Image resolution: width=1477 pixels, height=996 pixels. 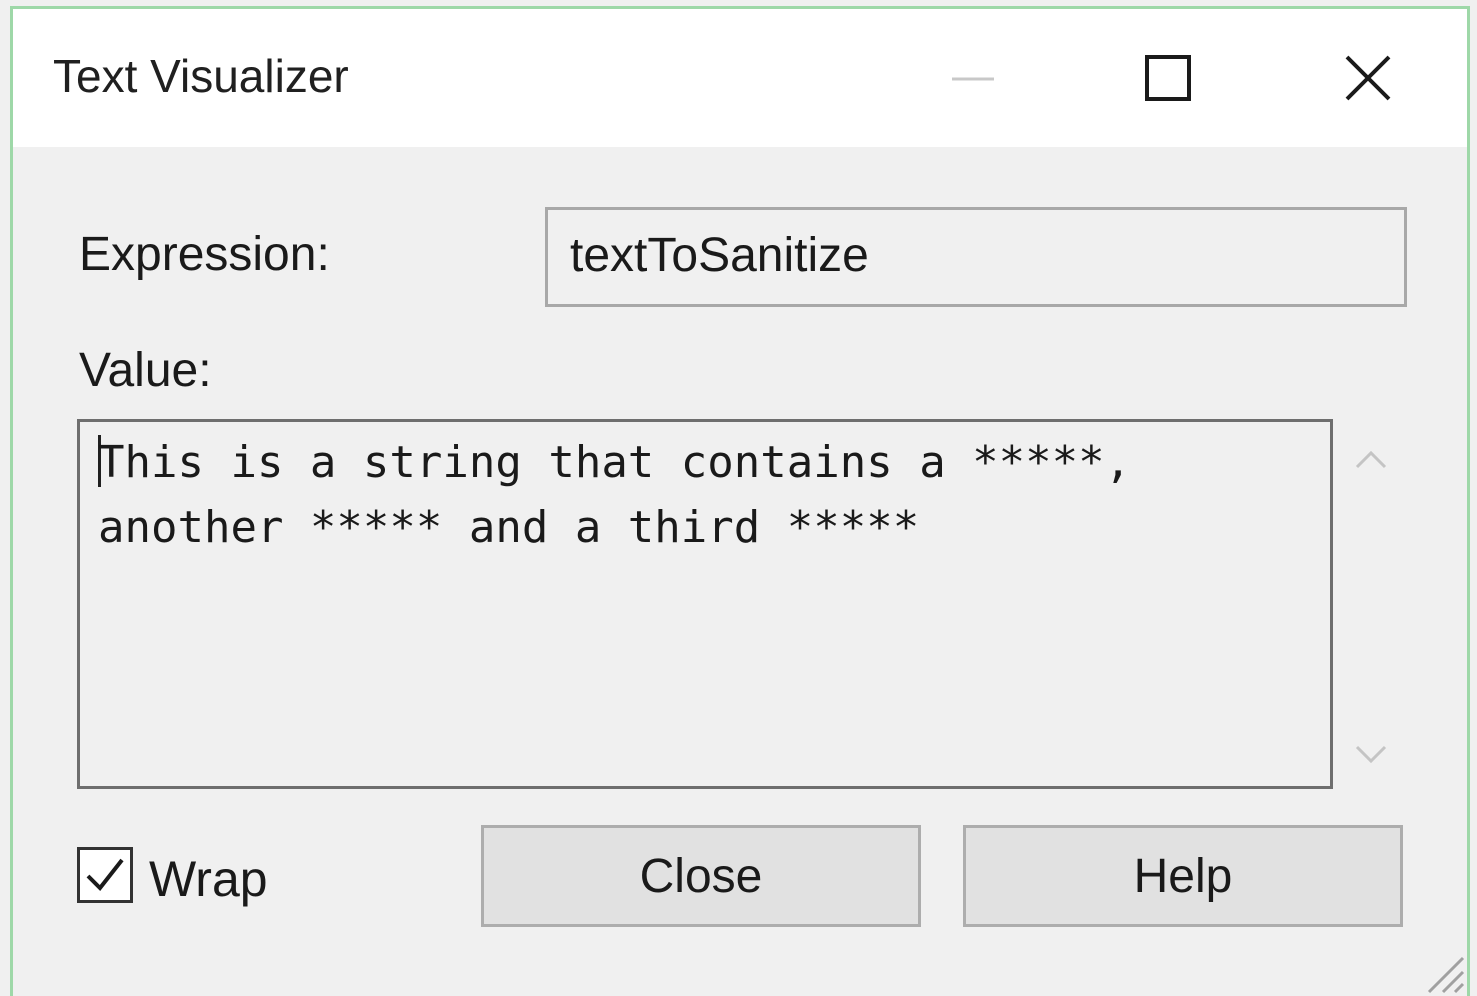 I want to click on value-label: Value:, so click(x=145, y=370).